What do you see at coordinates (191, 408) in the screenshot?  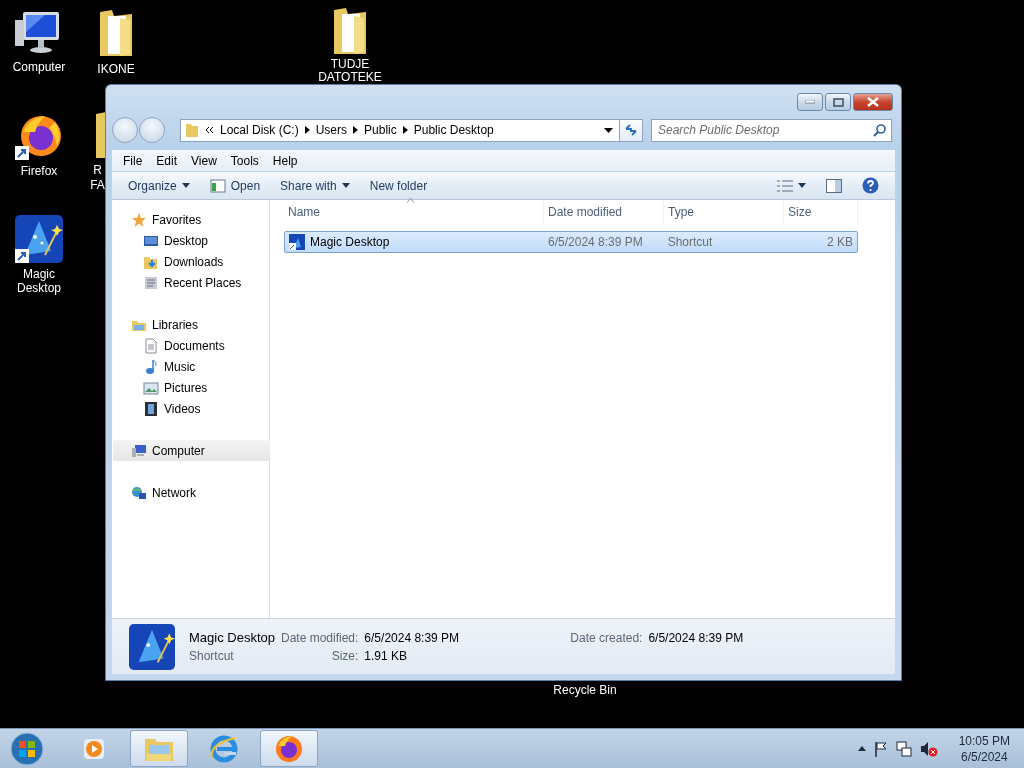 I see `nav-item: Videos` at bounding box center [191, 408].